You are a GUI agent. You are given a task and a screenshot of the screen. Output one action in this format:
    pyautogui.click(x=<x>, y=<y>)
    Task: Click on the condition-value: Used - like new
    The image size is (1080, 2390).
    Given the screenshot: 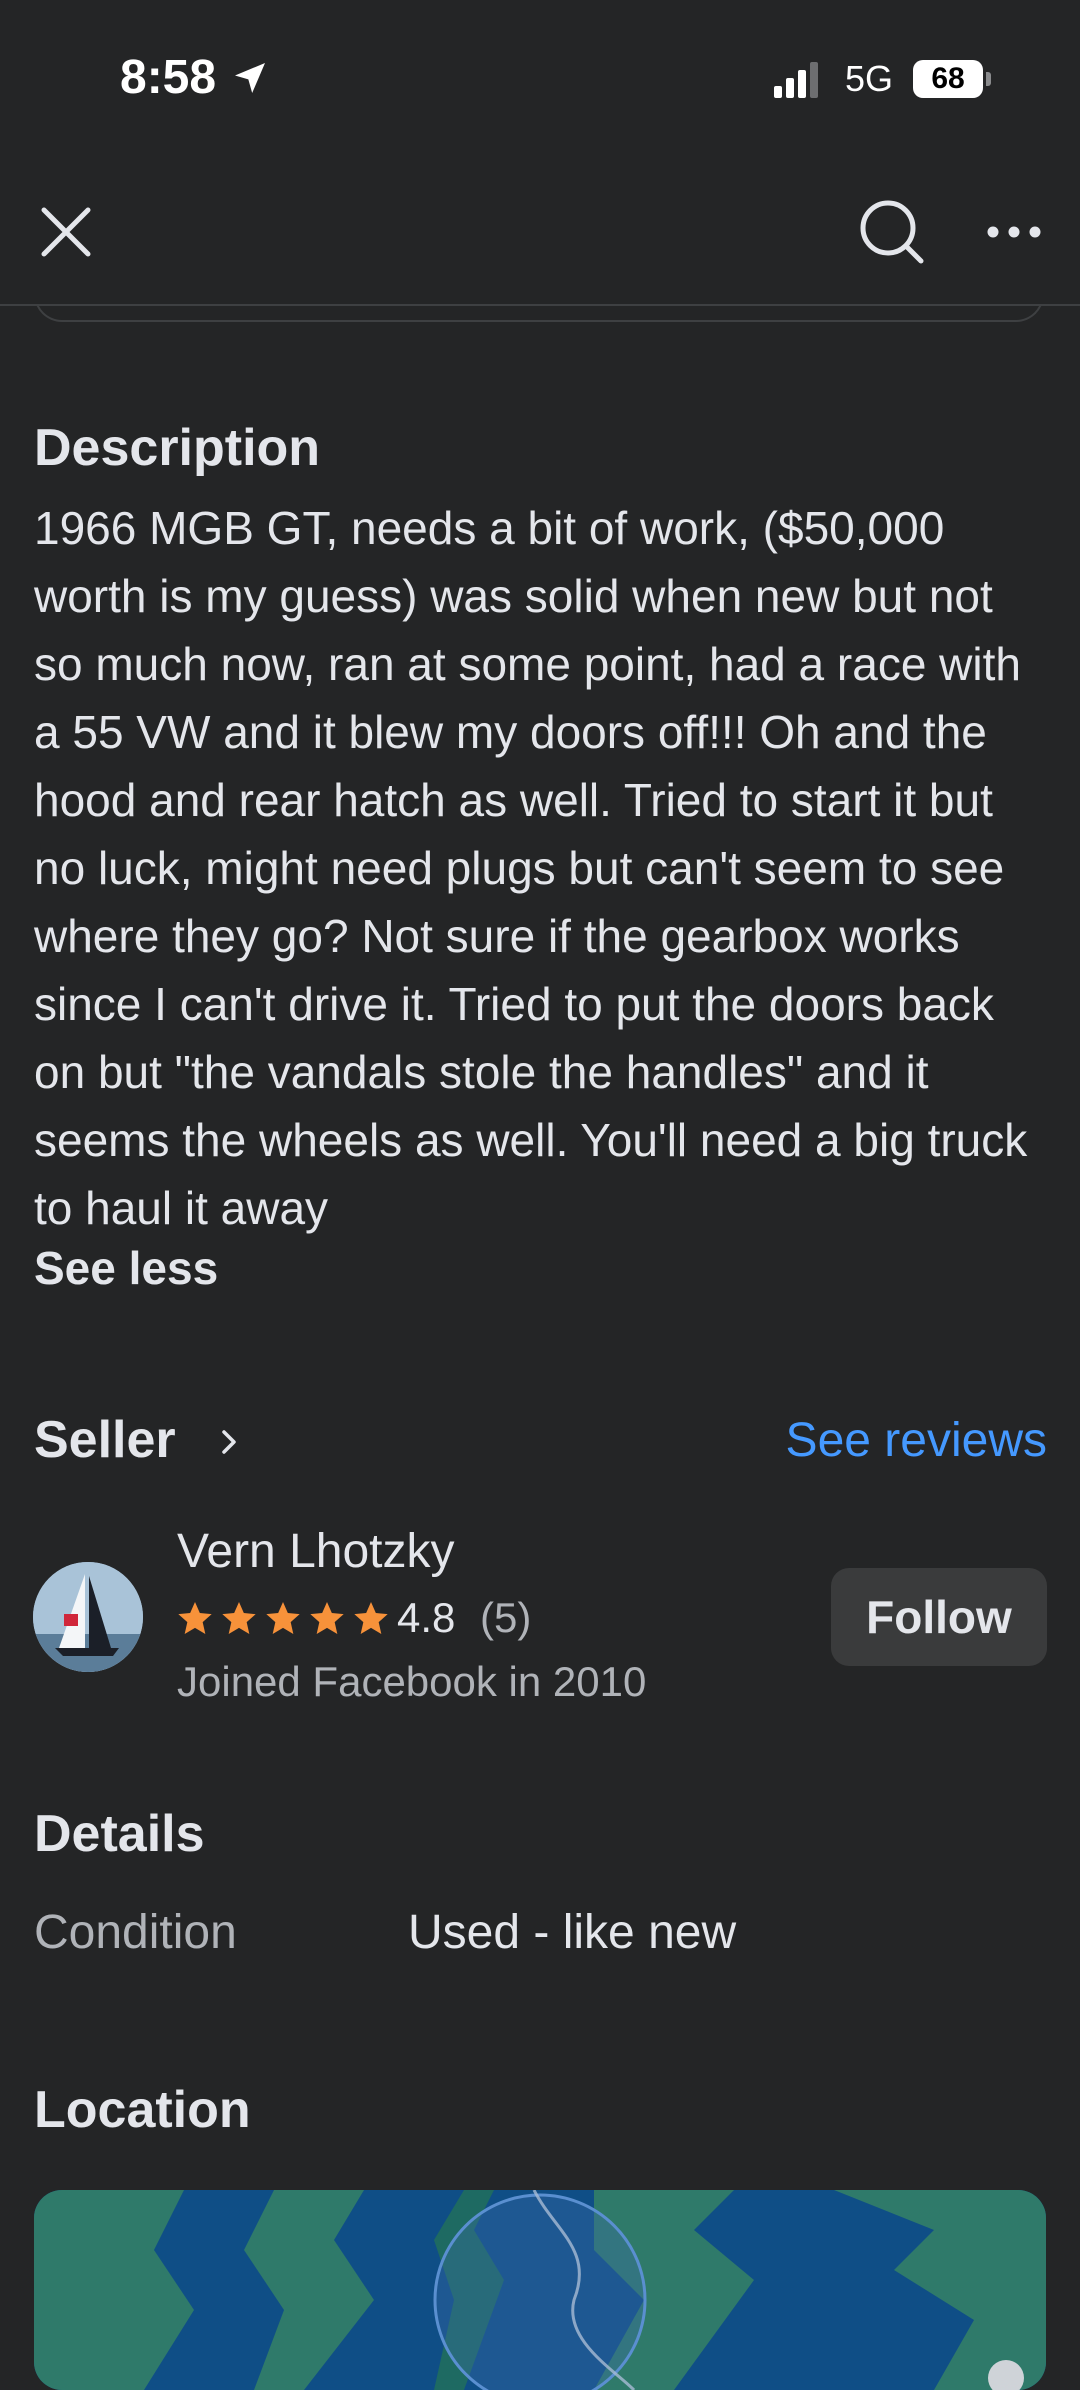 What is the action you would take?
    pyautogui.click(x=572, y=1932)
    